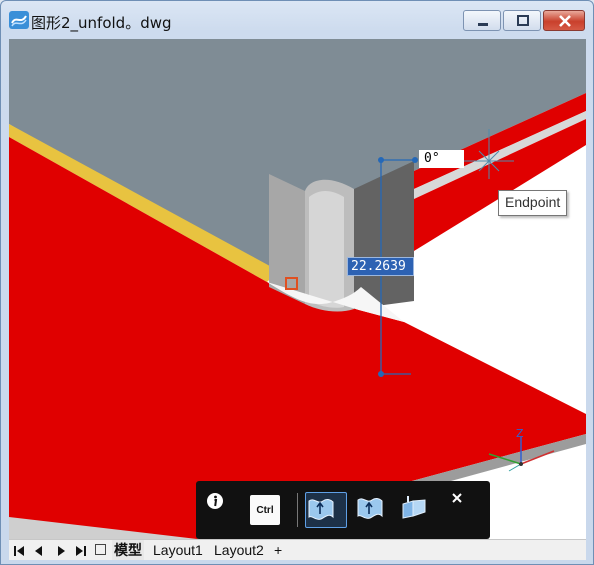  Describe the element at coordinates (178, 550) in the screenshot. I see `tab-layout1: Layout1` at that location.